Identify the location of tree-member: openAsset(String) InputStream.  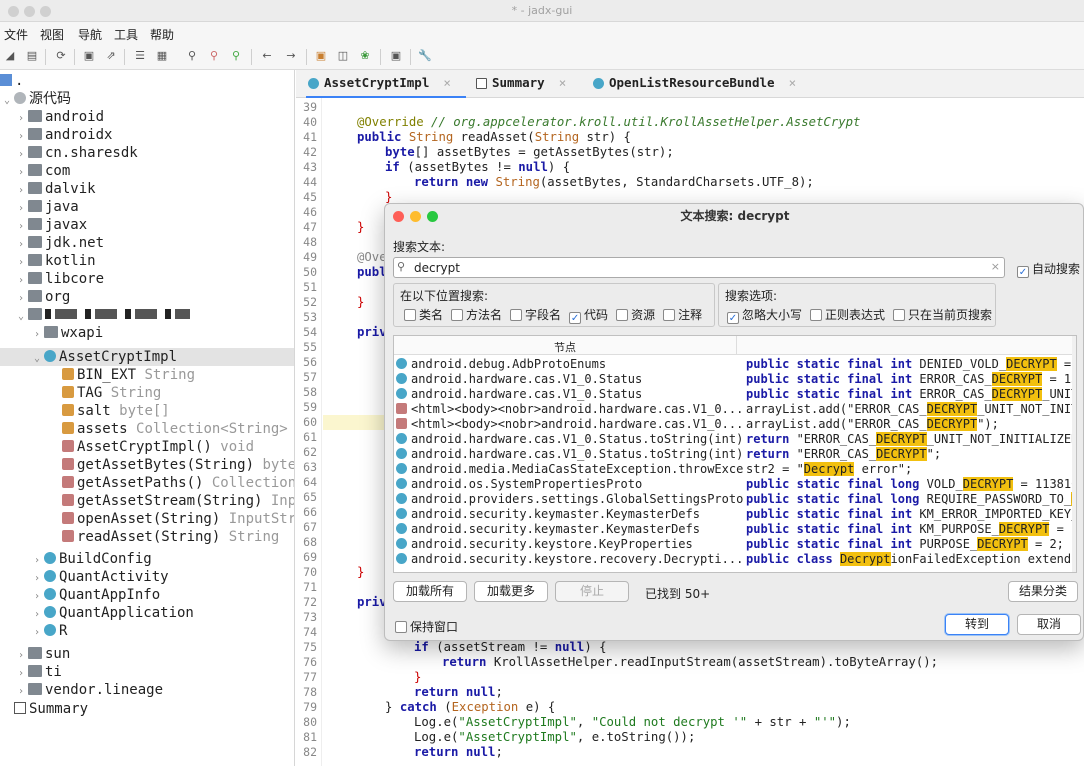
(178, 519).